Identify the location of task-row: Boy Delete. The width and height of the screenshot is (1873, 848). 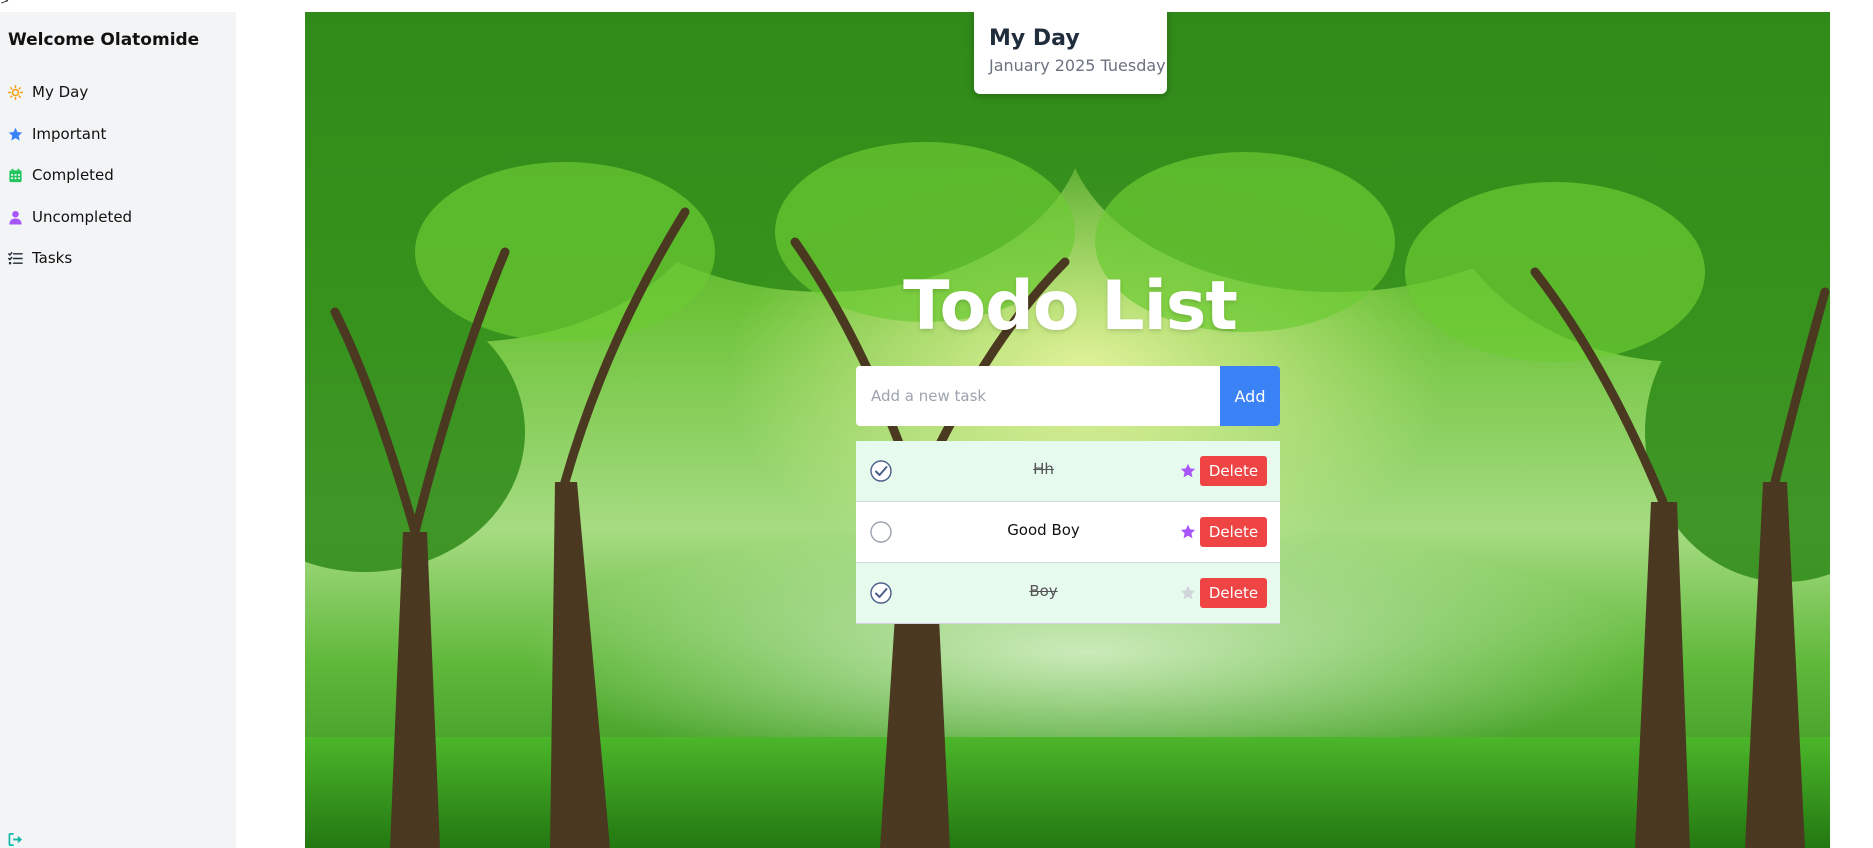
(1068, 593).